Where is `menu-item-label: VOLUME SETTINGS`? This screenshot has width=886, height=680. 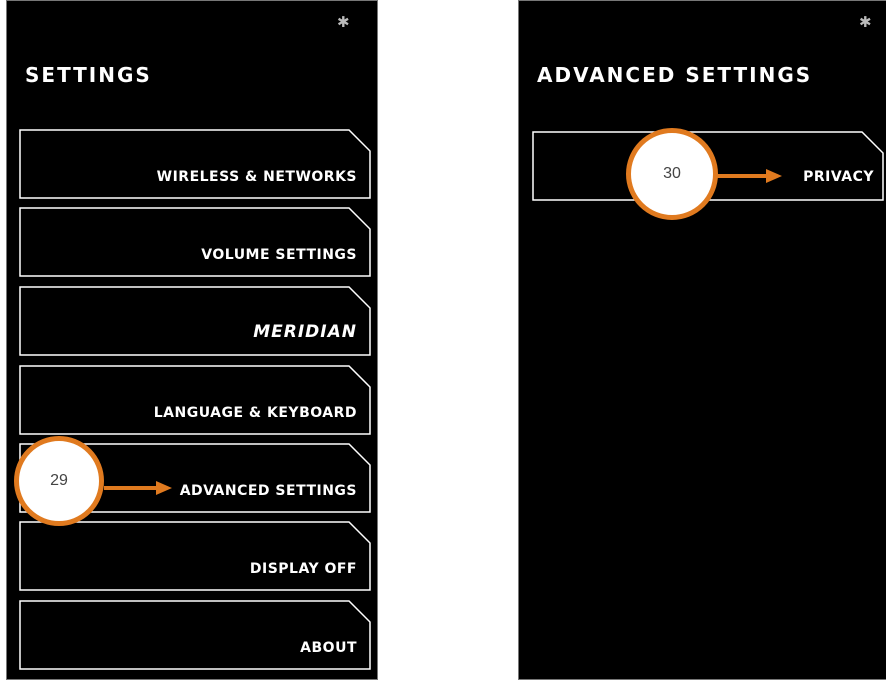 menu-item-label: VOLUME SETTINGS is located at coordinates (279, 255).